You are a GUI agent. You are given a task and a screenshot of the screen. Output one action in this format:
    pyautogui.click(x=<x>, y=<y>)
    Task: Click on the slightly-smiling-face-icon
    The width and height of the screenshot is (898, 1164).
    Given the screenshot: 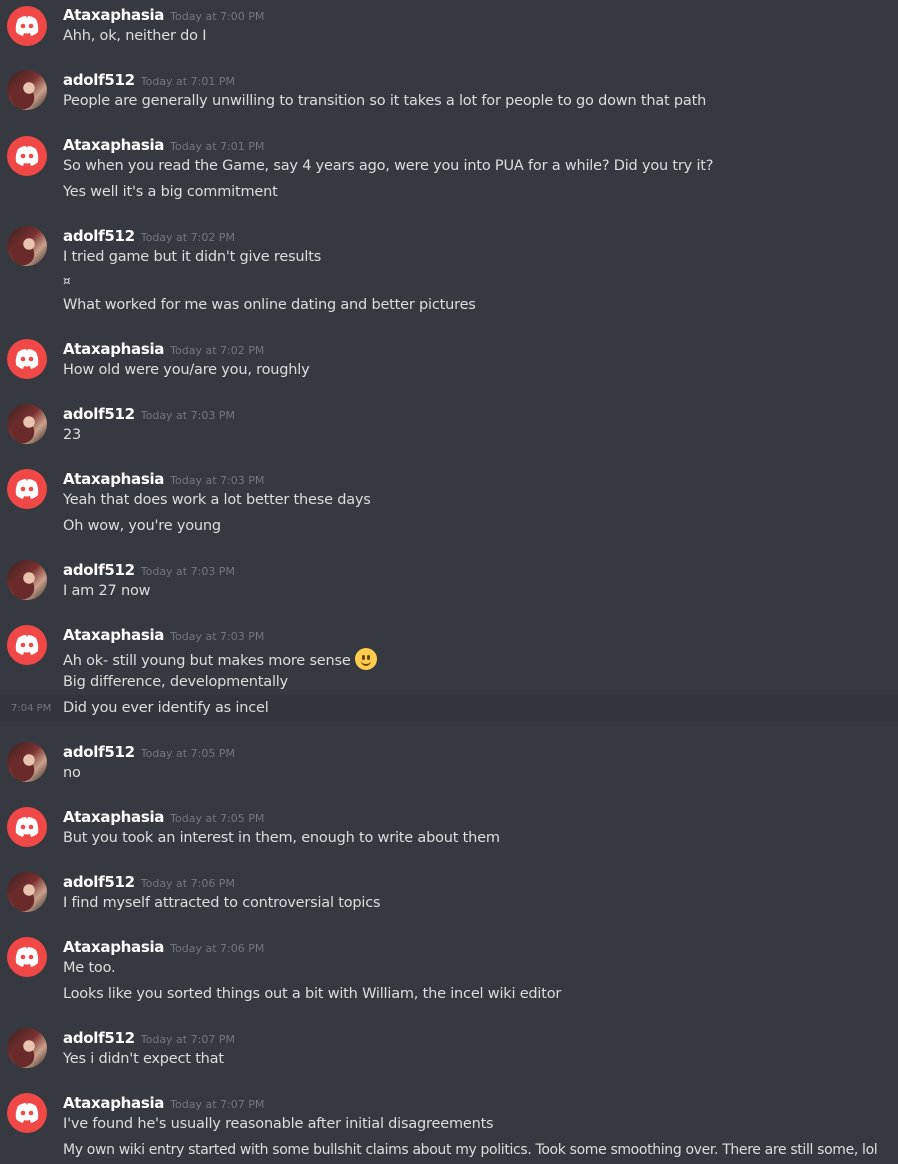 What is the action you would take?
    pyautogui.click(x=365, y=659)
    